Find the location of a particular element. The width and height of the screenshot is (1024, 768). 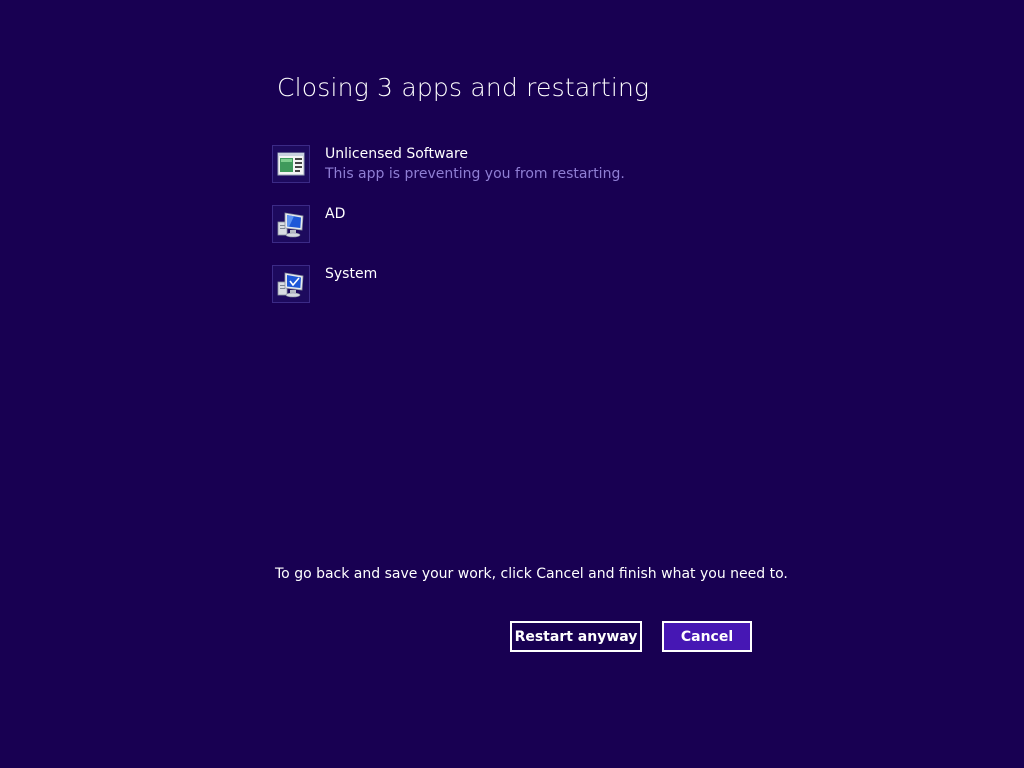

app-item-ad: AD is located at coordinates (522, 235).